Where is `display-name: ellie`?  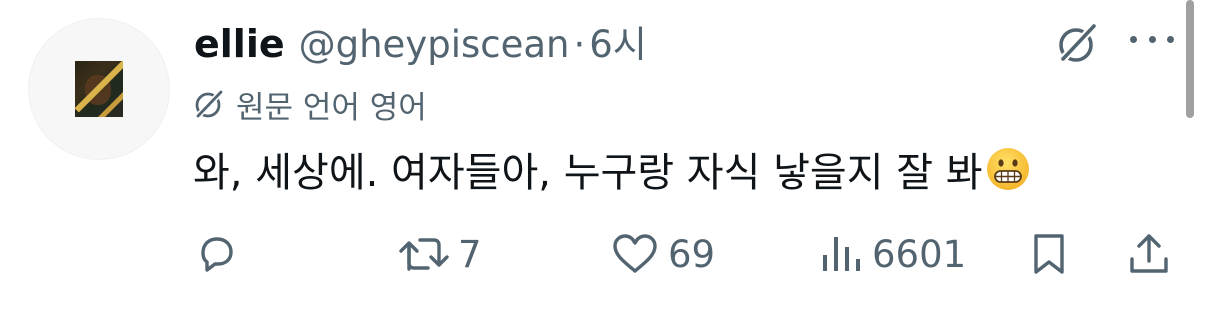 display-name: ellie is located at coordinates (239, 44).